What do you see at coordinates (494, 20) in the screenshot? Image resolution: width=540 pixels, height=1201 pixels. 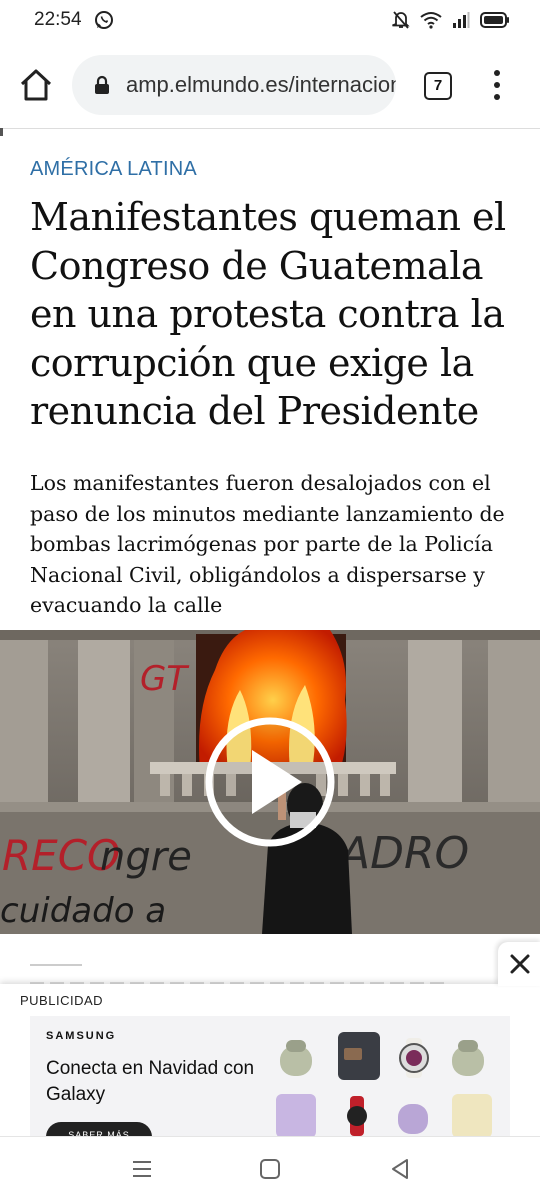 I see `battery-icon` at bounding box center [494, 20].